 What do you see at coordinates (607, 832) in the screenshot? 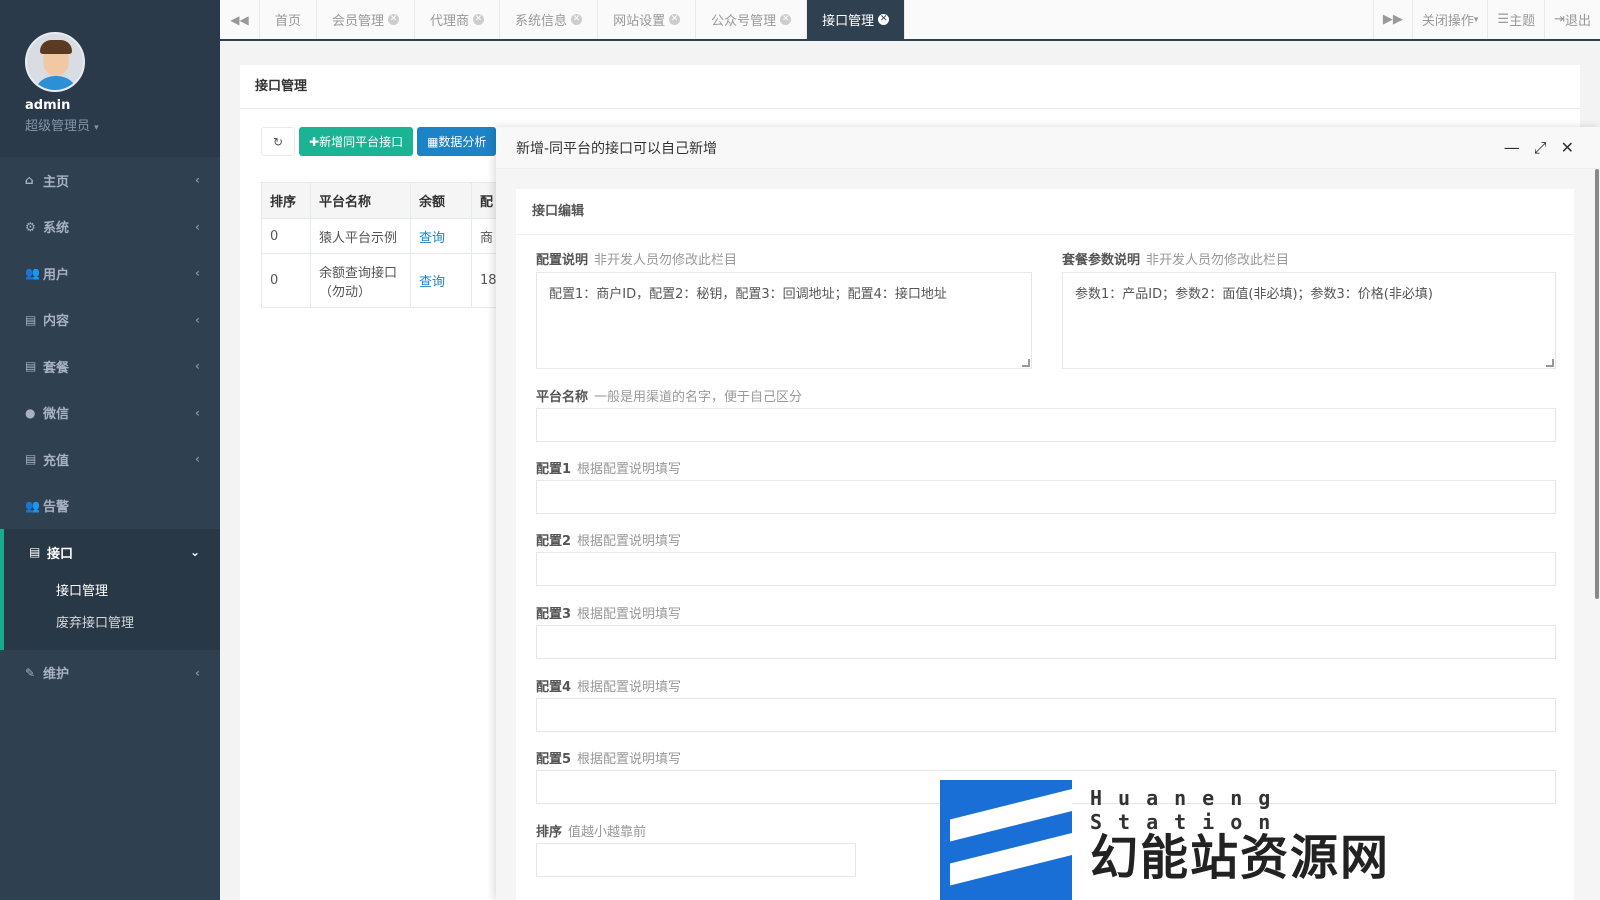
I see `field-hint: 值越小越靠前` at bounding box center [607, 832].